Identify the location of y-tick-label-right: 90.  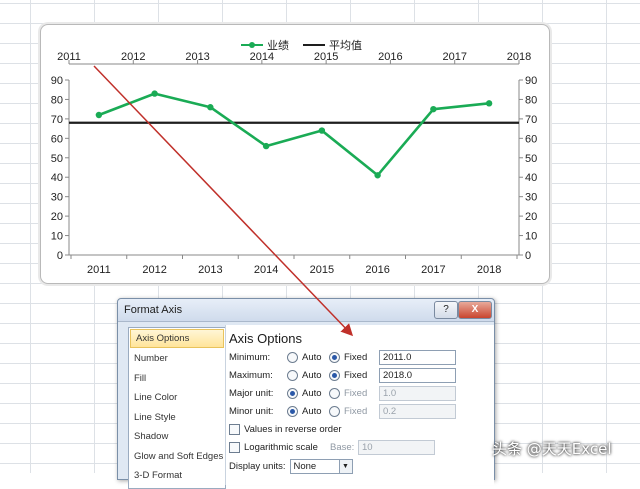
(531, 81).